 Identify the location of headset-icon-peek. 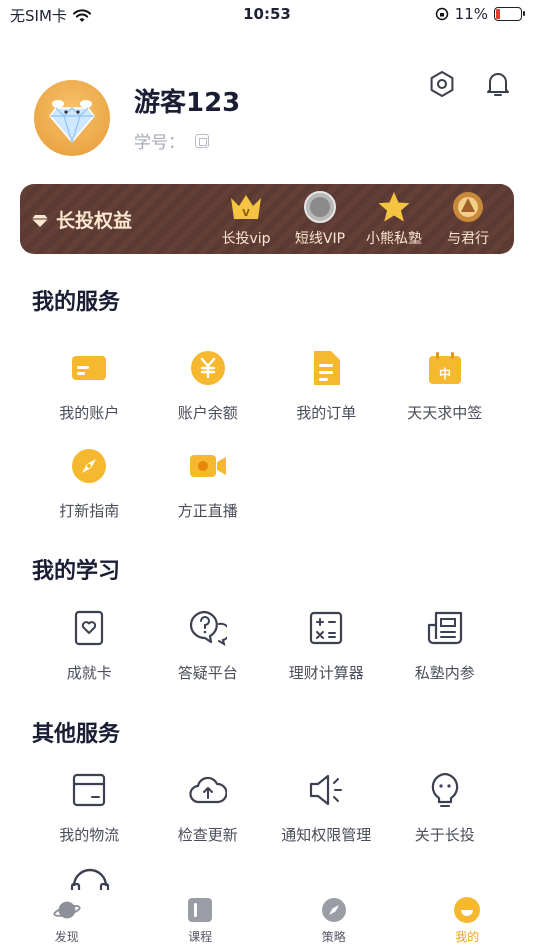
(90, 877).